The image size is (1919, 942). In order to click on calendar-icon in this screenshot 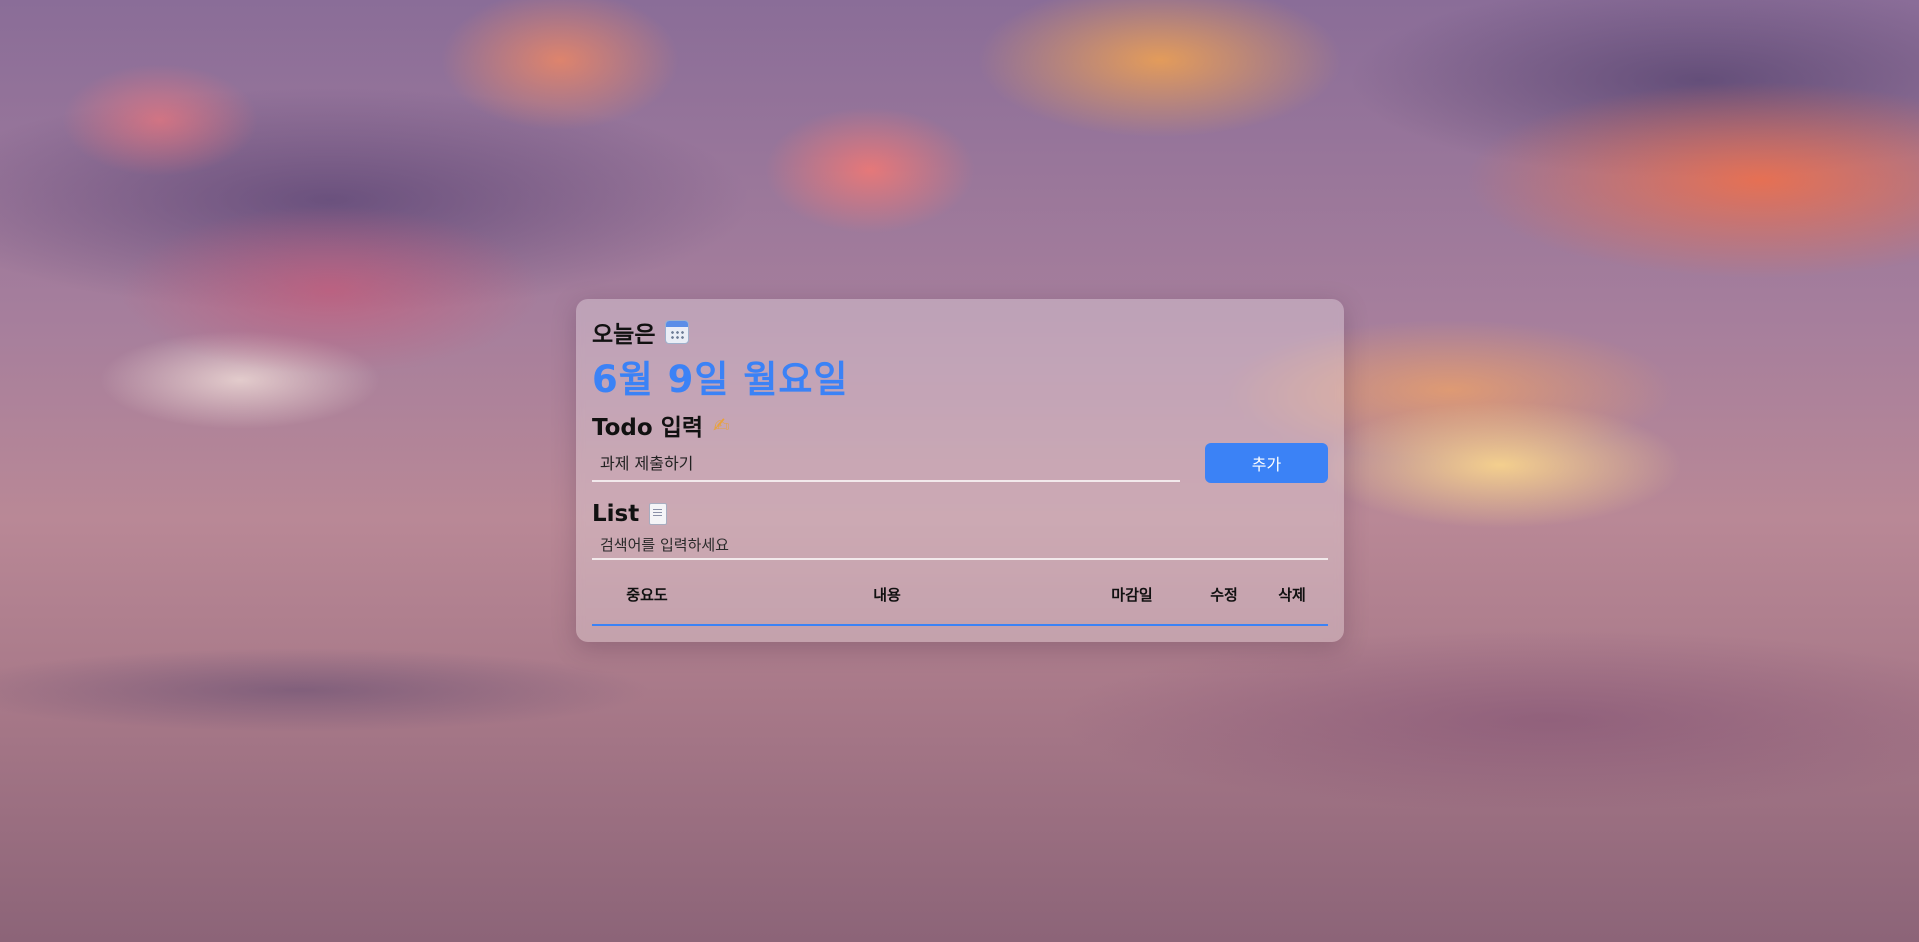, I will do `click(677, 332)`.